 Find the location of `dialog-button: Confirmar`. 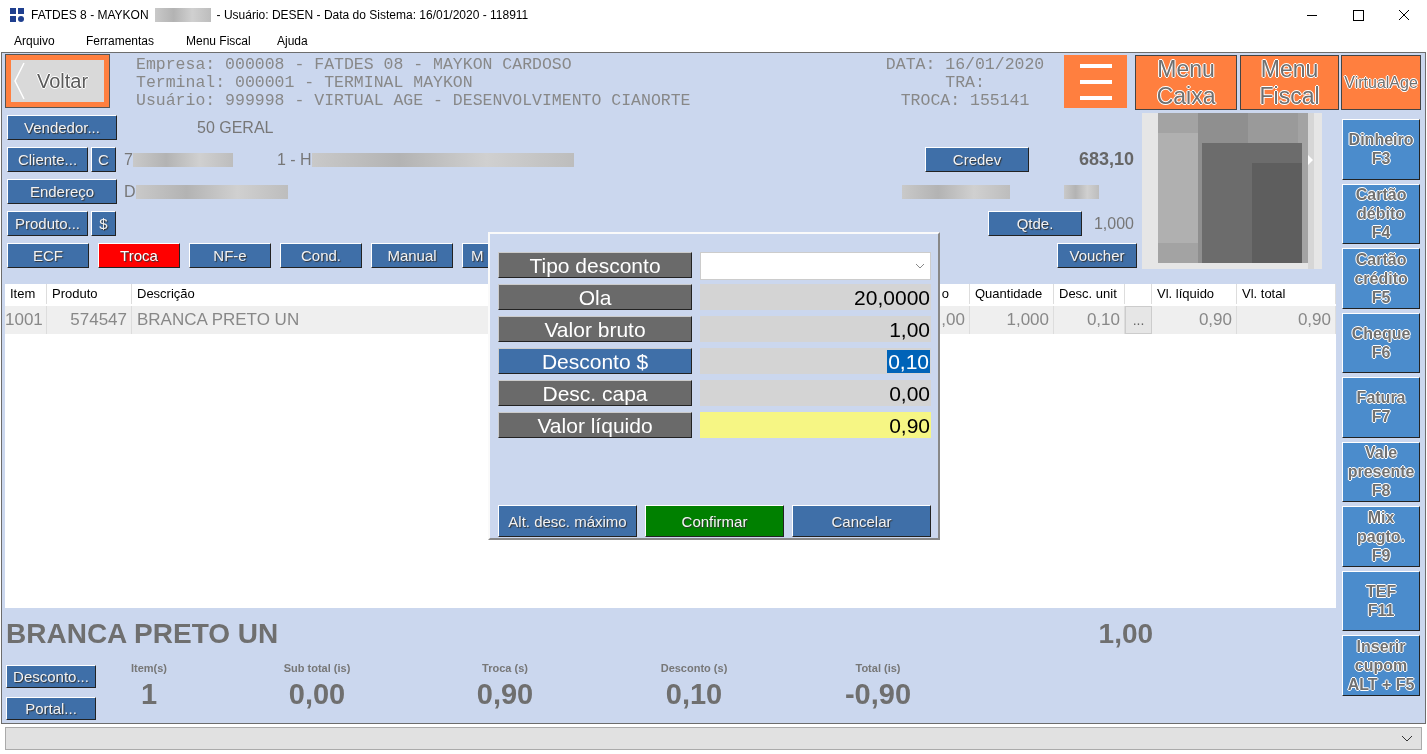

dialog-button: Confirmar is located at coordinates (714, 521).